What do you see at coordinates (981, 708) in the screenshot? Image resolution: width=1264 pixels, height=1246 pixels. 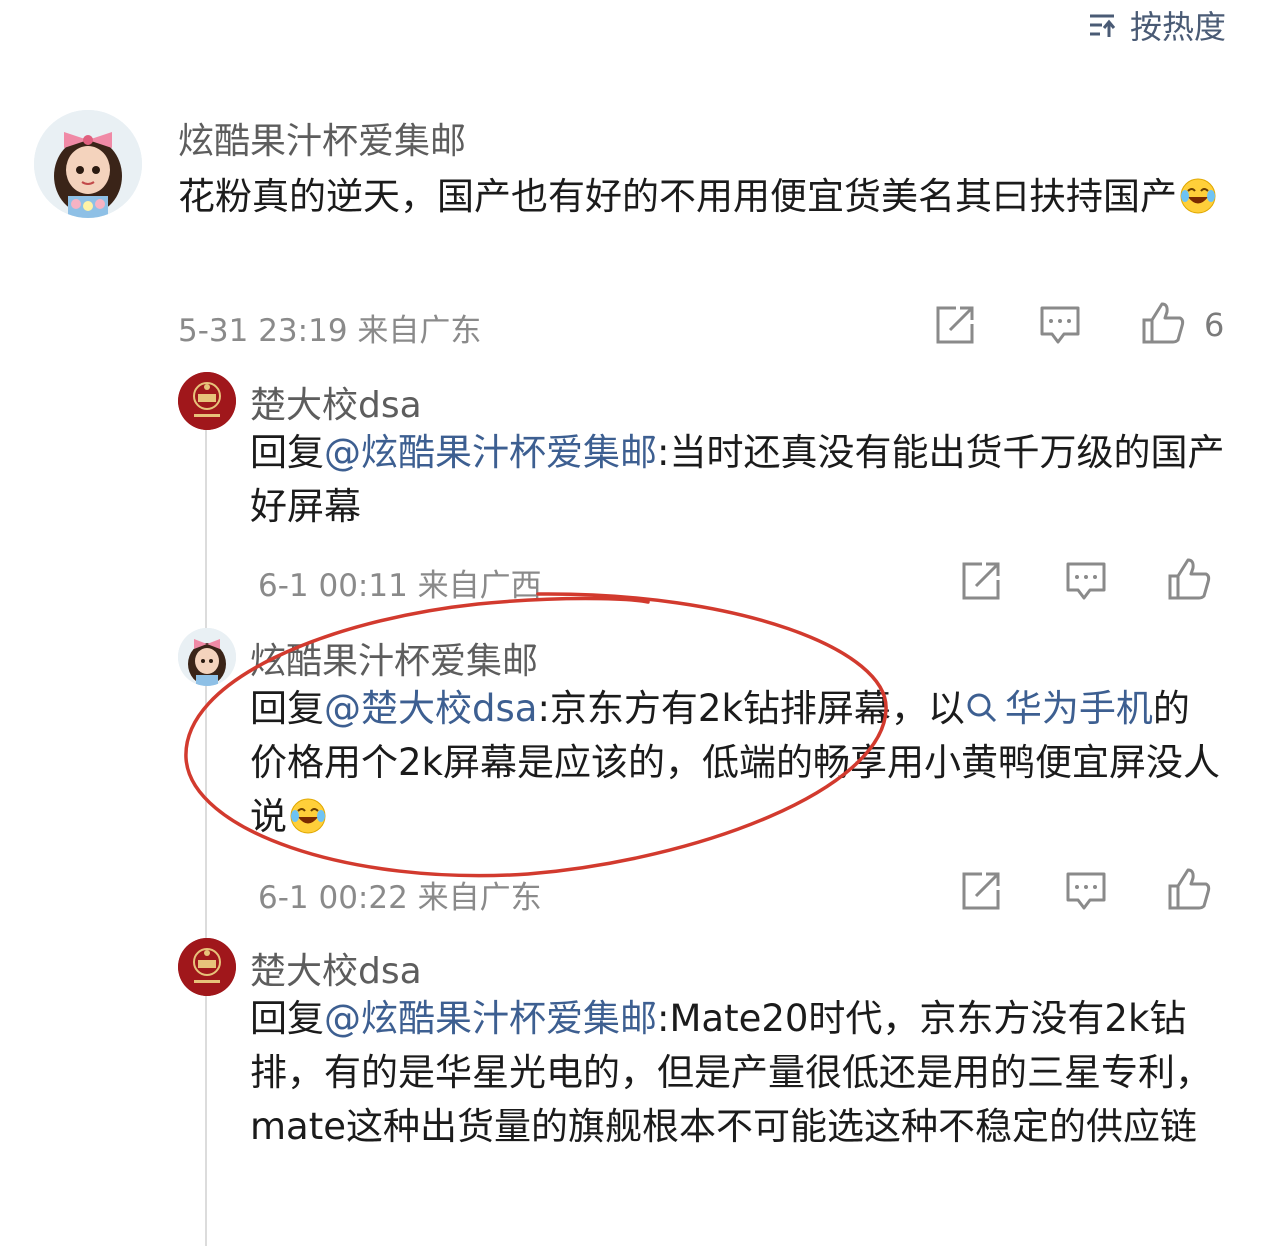 I see `search-icon` at bounding box center [981, 708].